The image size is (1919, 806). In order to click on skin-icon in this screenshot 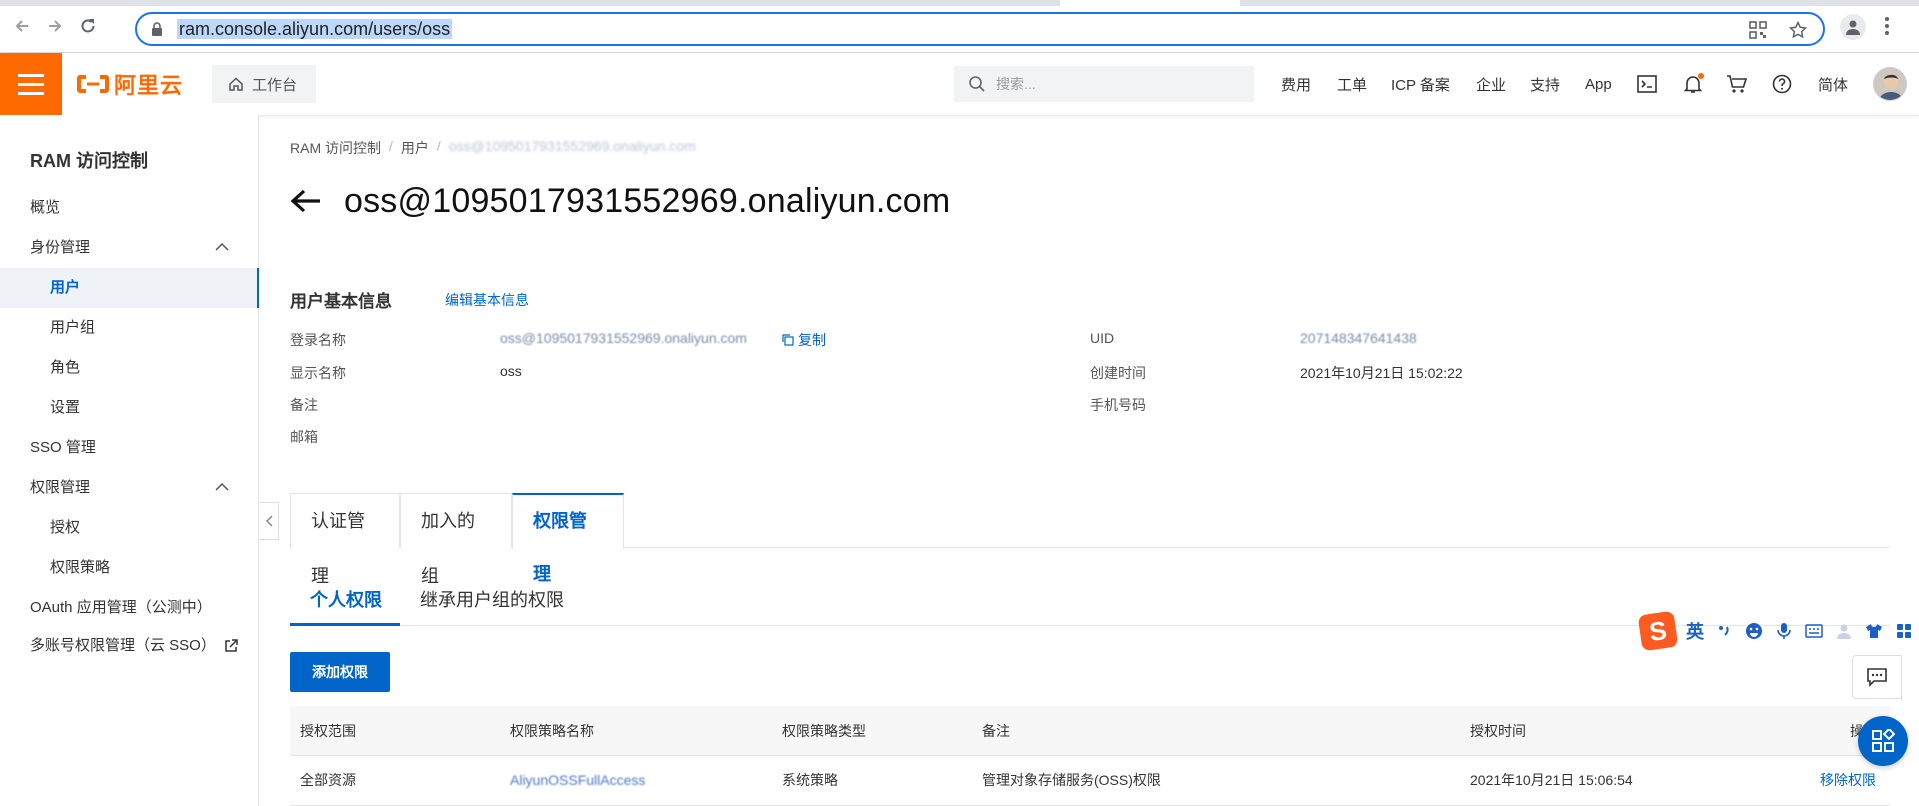, I will do `click(1874, 631)`.